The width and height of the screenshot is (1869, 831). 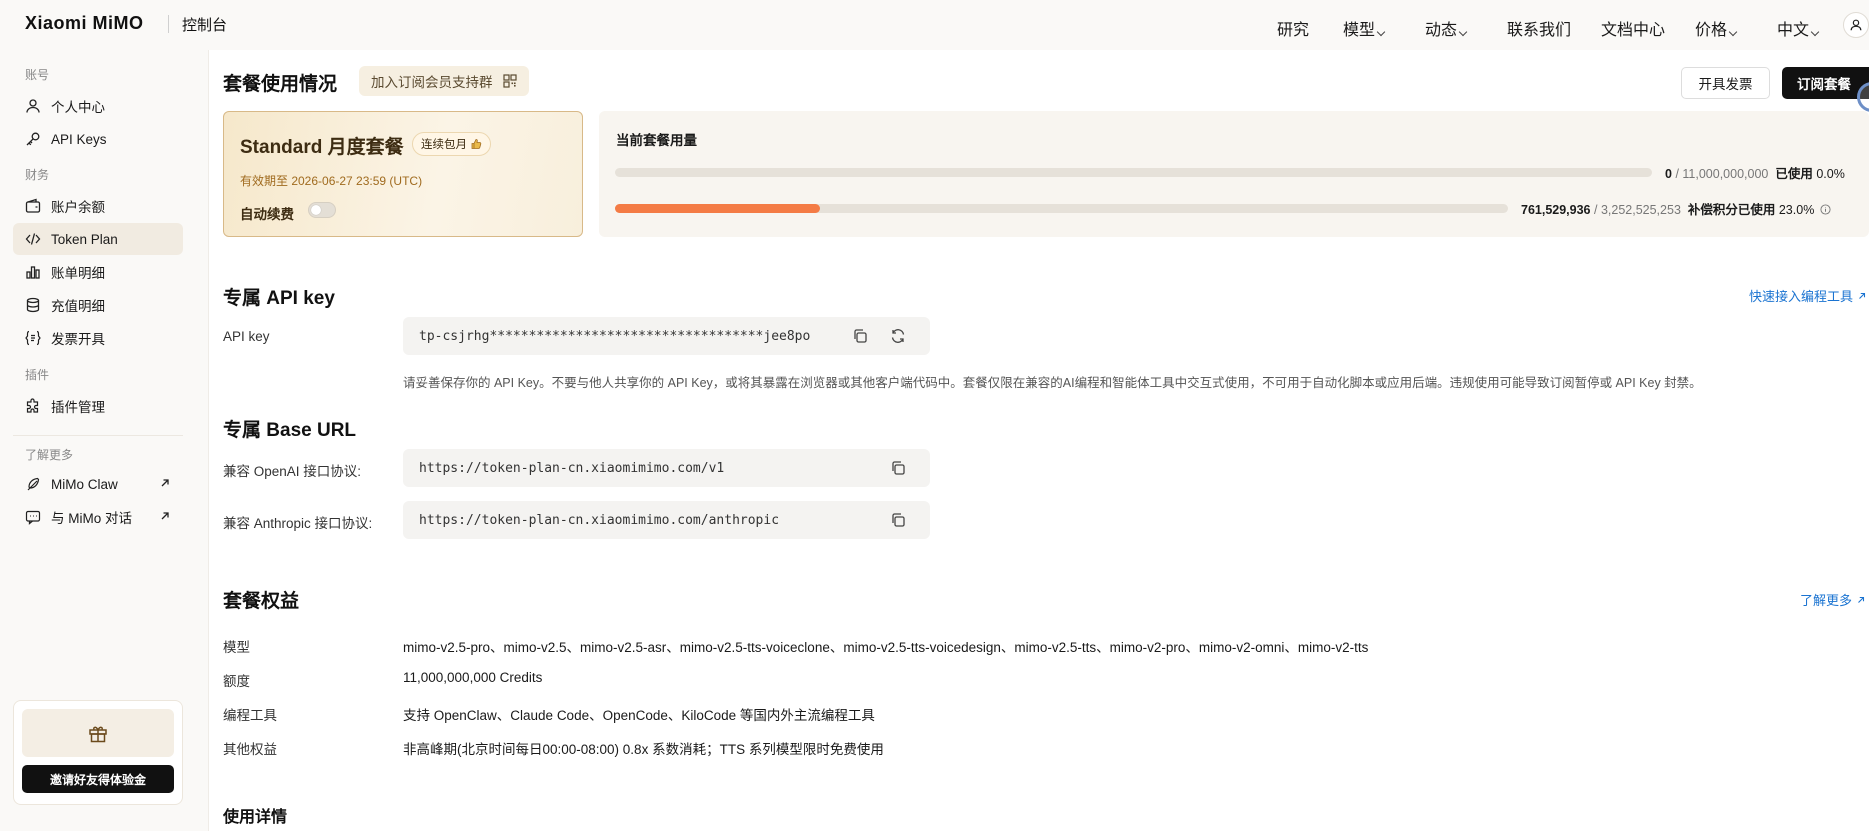 I want to click on qr-code-icon, so click(x=509, y=81).